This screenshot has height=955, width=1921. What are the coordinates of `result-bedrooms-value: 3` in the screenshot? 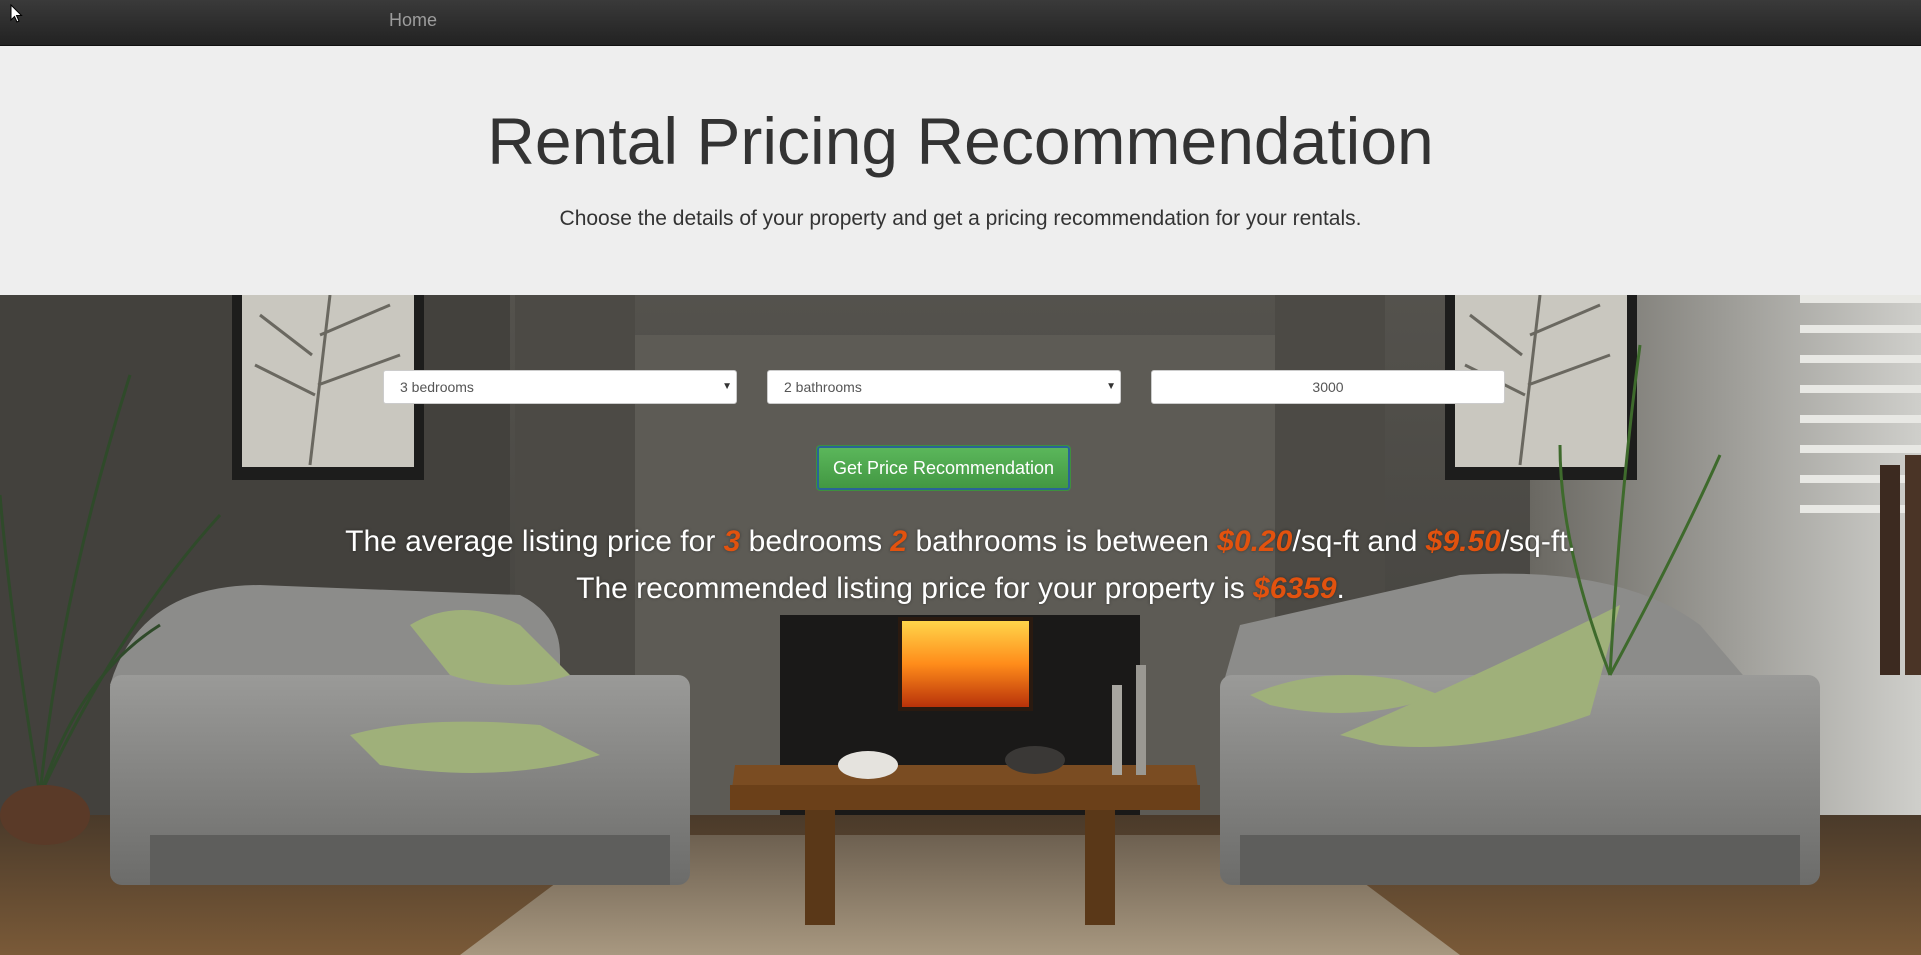 It's located at (732, 541).